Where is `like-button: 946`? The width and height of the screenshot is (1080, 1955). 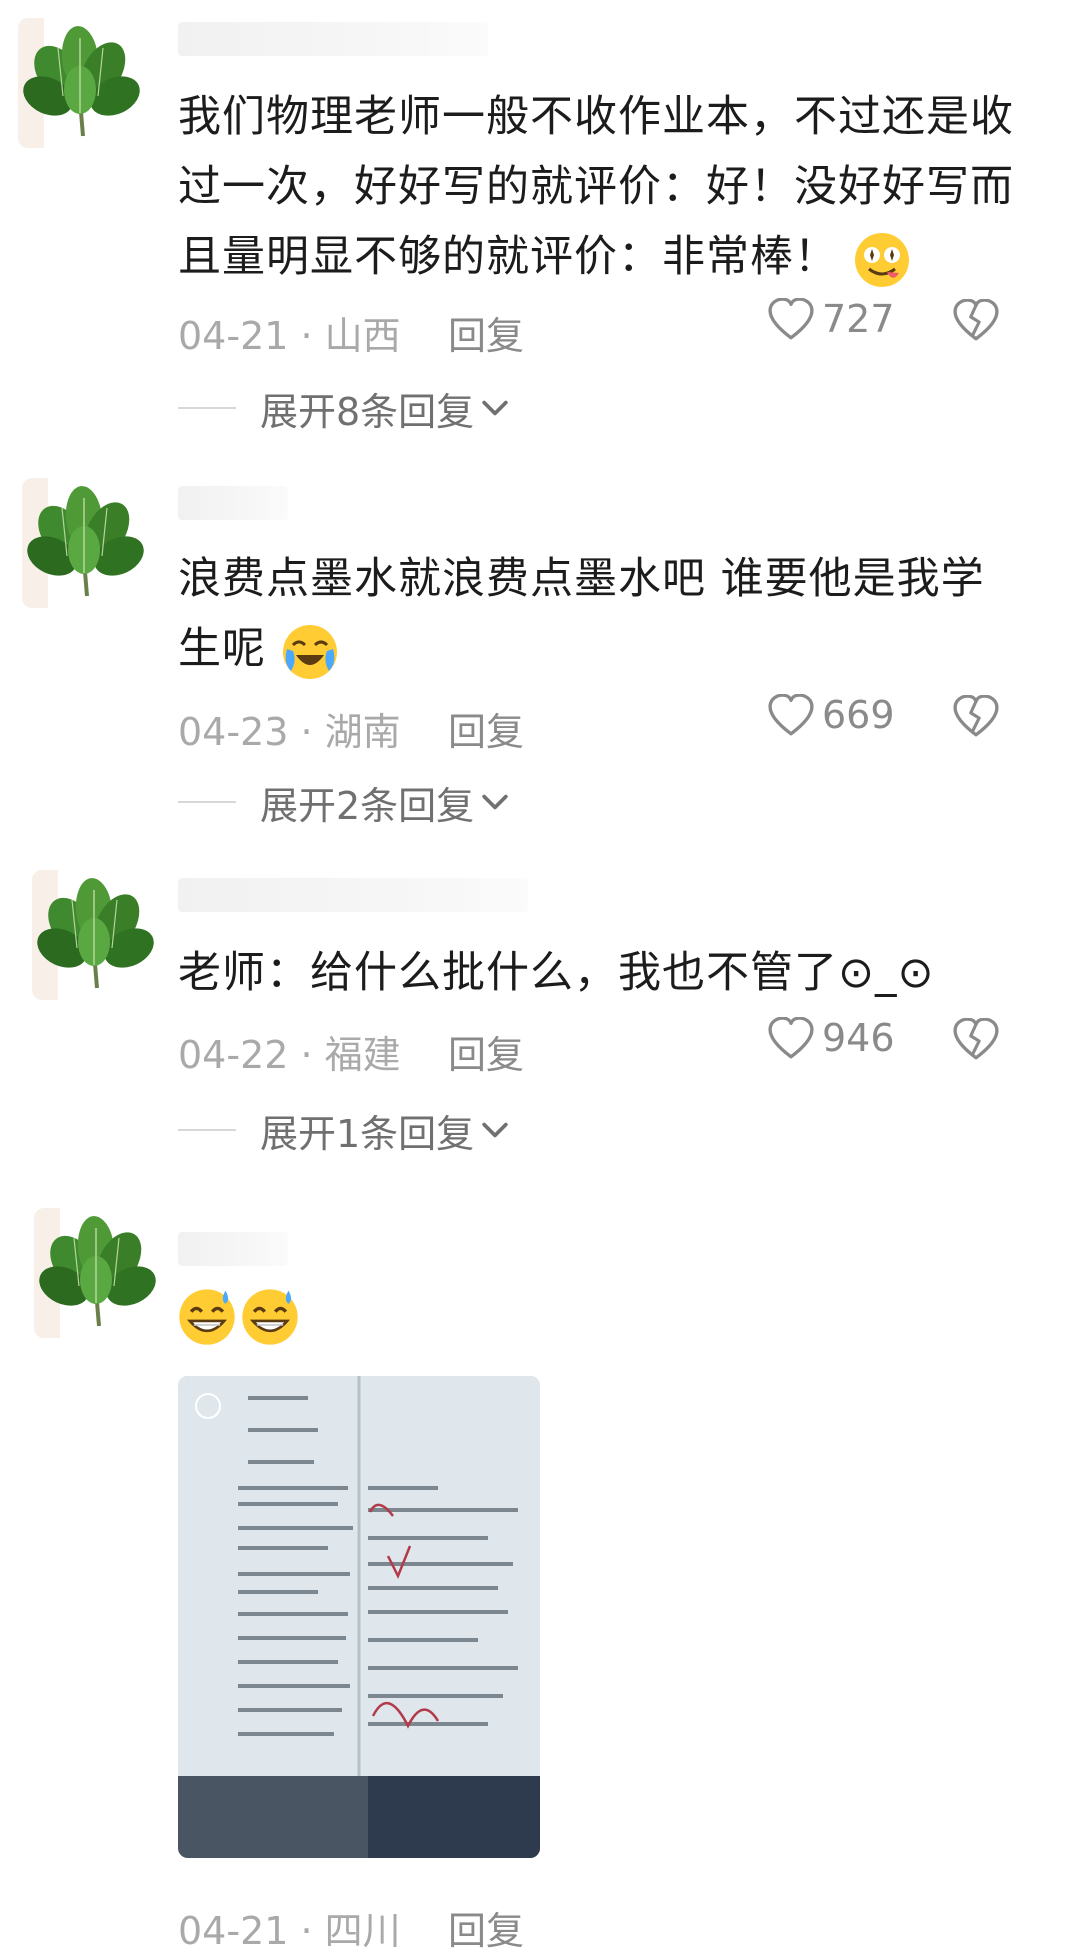 like-button: 946 is located at coordinates (831, 1038).